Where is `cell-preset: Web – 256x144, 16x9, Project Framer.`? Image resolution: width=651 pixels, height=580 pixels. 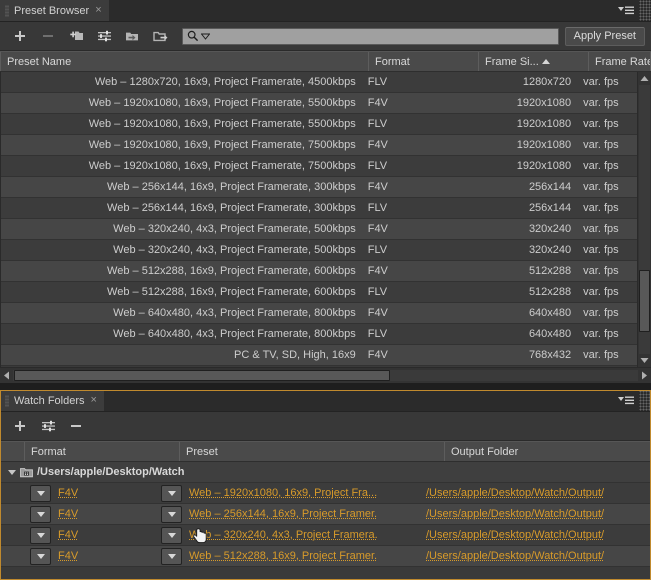 cell-preset: Web – 256x144, 16x9, Project Framer. is located at coordinates (287, 514).